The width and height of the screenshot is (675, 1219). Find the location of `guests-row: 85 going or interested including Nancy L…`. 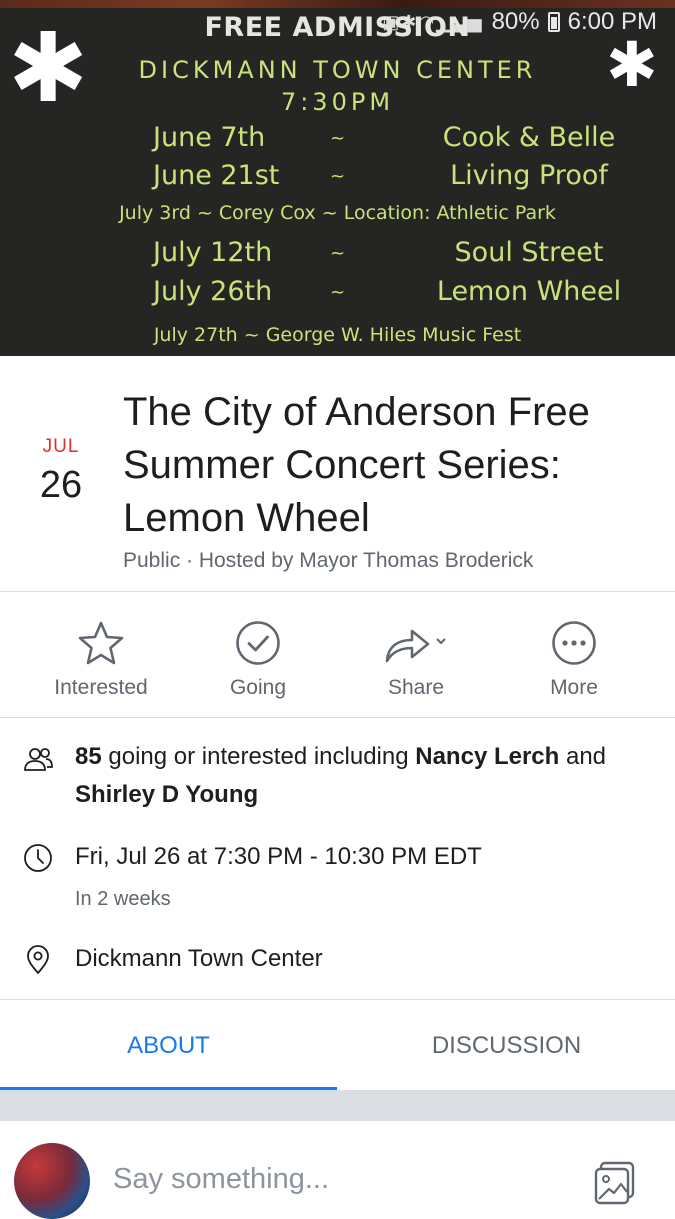

guests-row: 85 going or interested including Nancy L… is located at coordinates (337, 778).